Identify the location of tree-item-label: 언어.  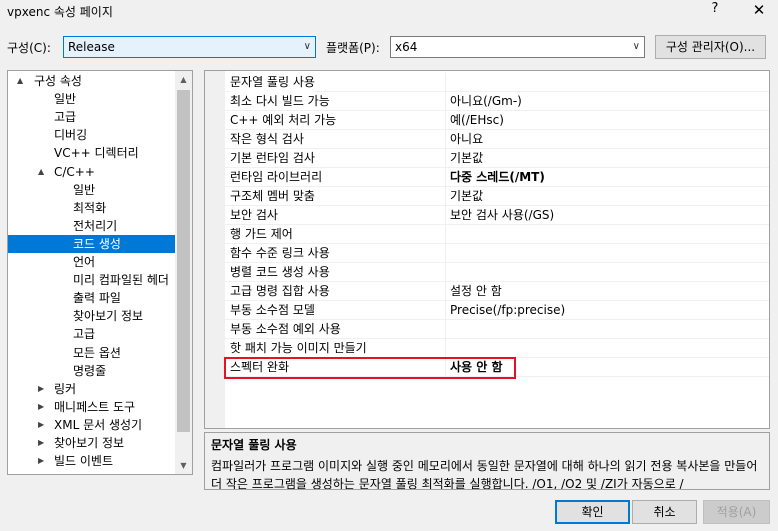
(84, 262).